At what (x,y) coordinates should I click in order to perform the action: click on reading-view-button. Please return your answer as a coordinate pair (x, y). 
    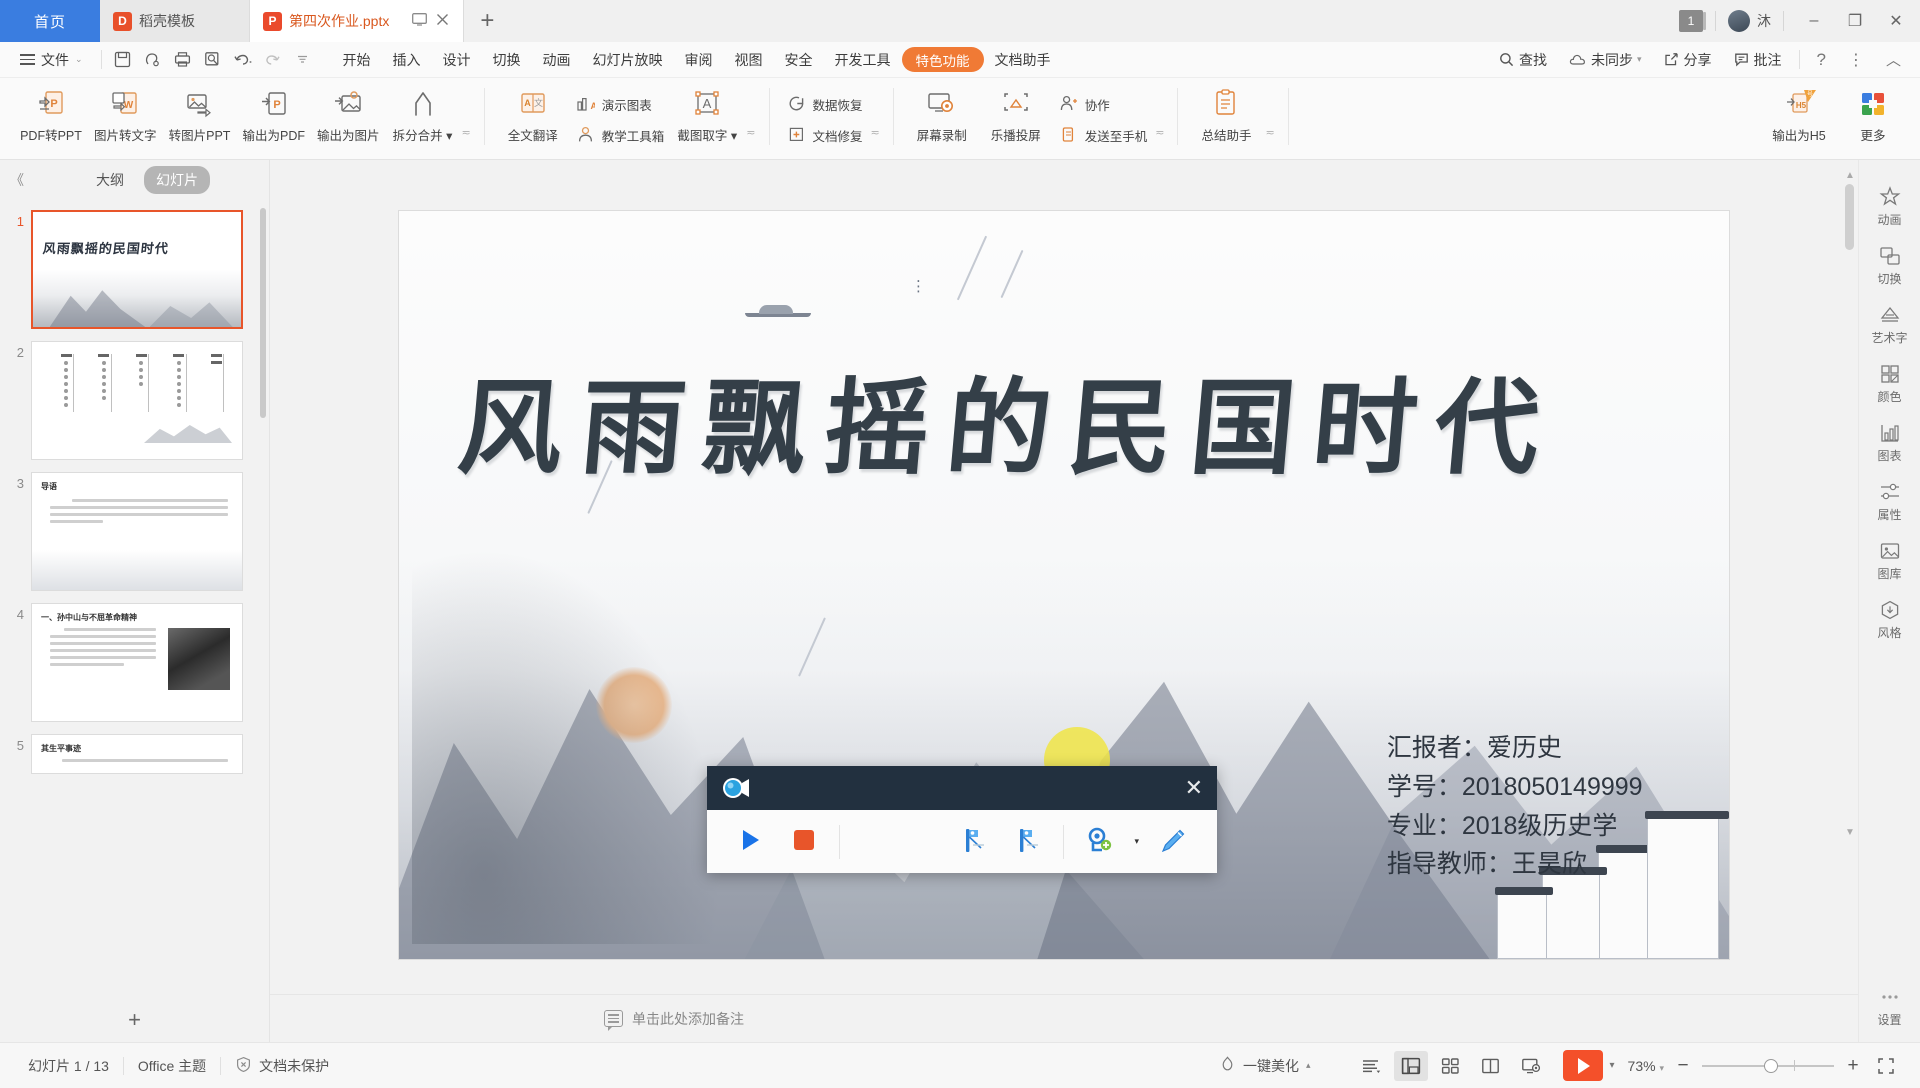
    Looking at the image, I should click on (1491, 1066).